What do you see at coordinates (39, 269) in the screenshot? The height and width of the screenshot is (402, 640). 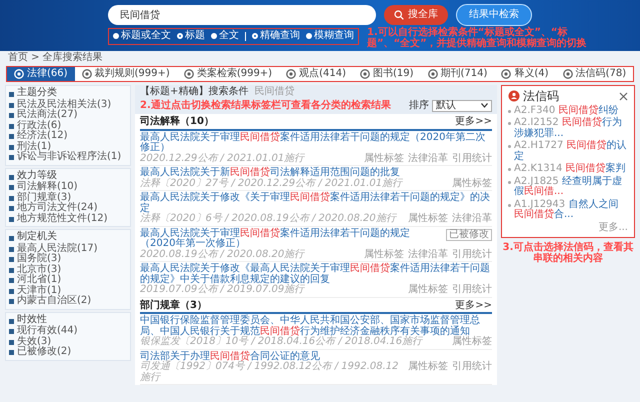 I see `filter-item: 北京市(3)` at bounding box center [39, 269].